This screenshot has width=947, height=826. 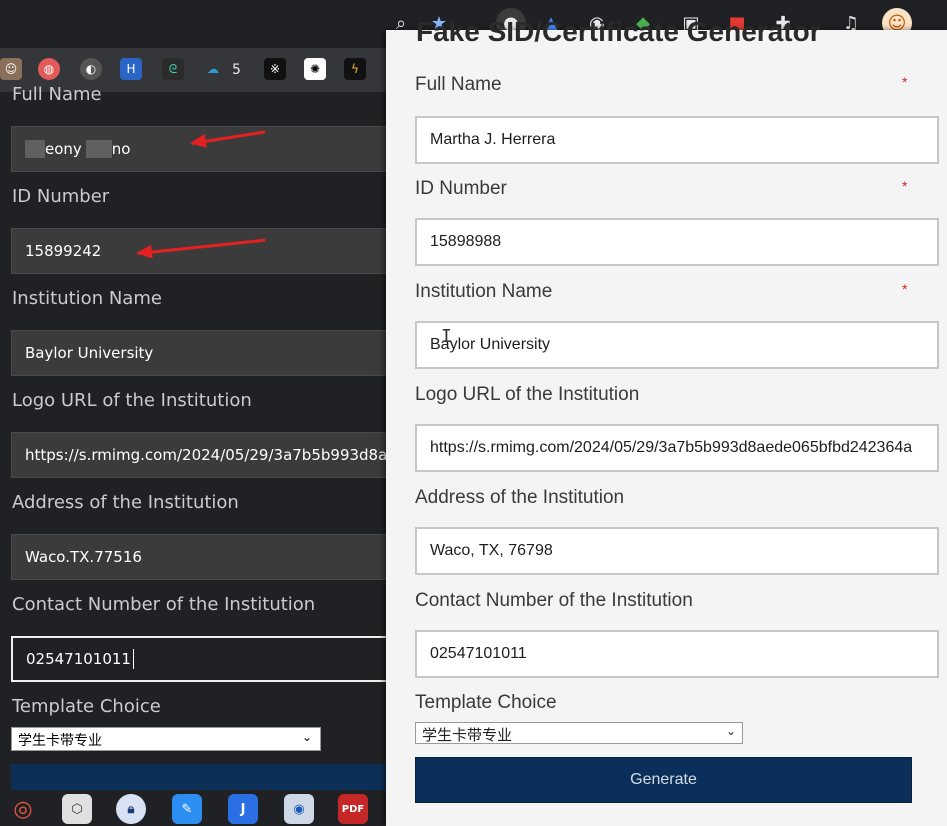 What do you see at coordinates (49, 69) in the screenshot?
I see `bookmark-globe-icon: ◍` at bounding box center [49, 69].